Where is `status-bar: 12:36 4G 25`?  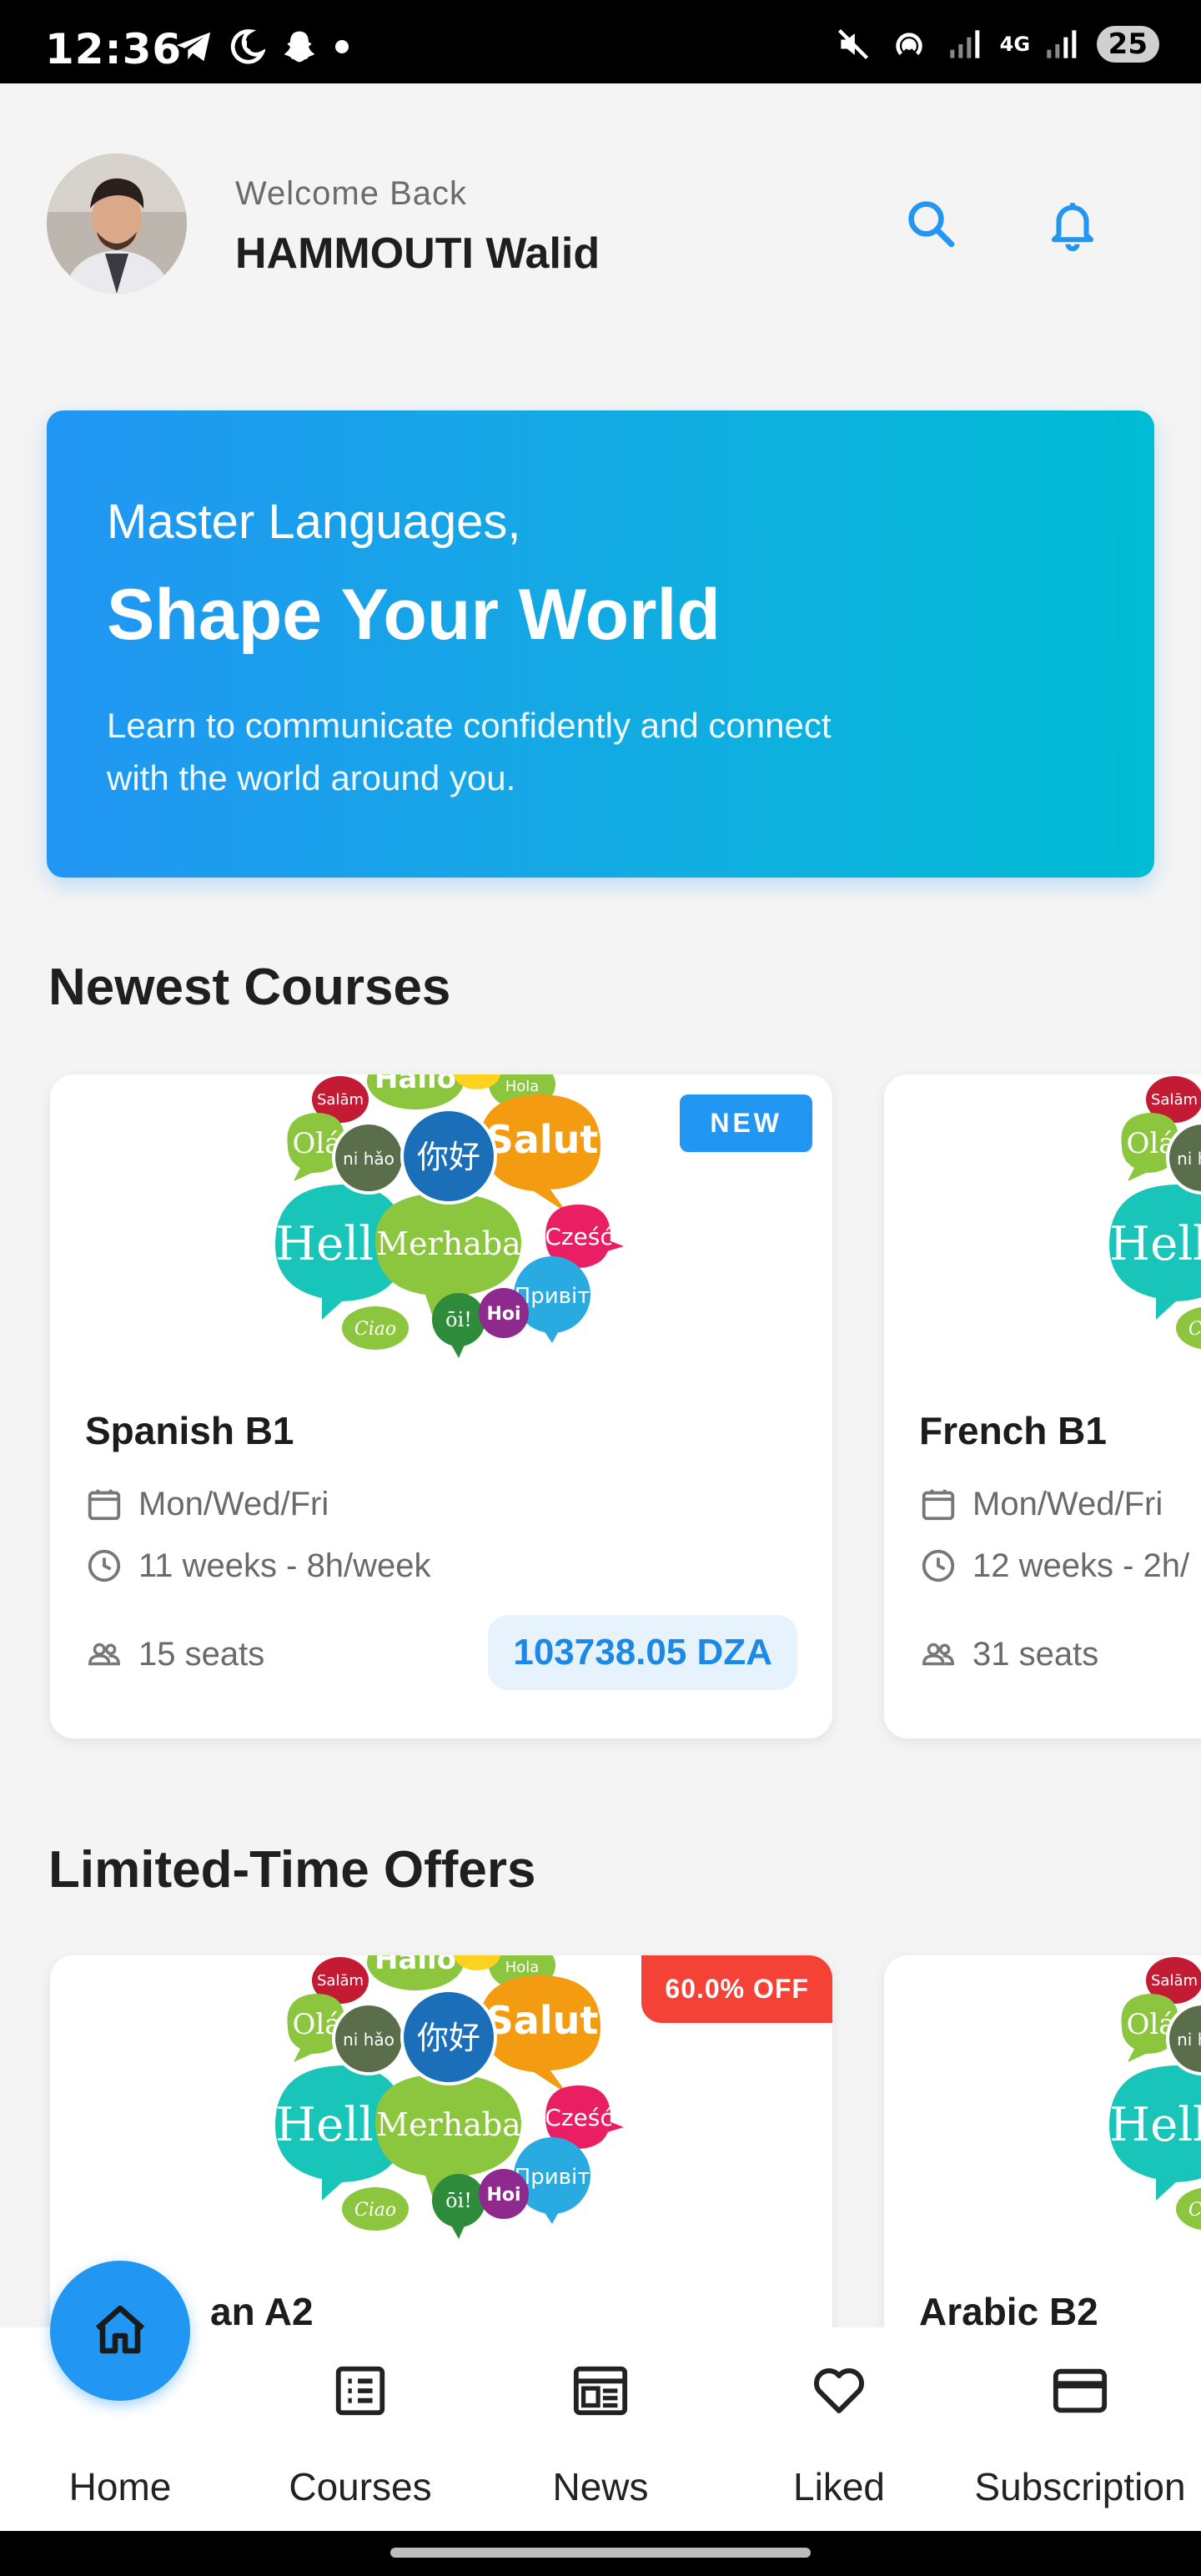 status-bar: 12:36 4G 25 is located at coordinates (601, 41).